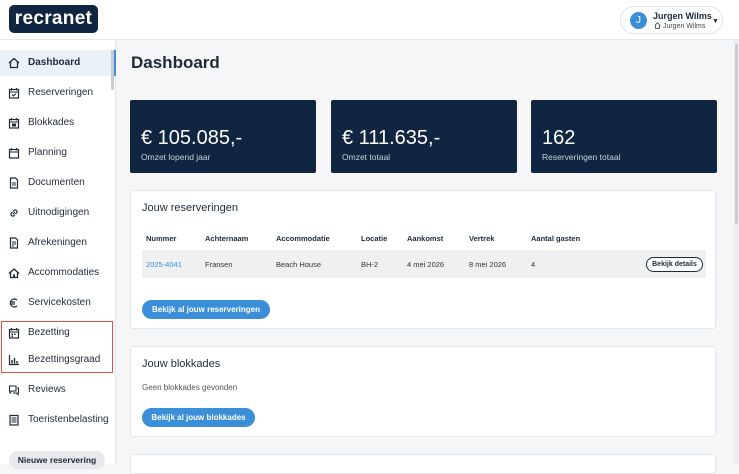 Image resolution: width=739 pixels, height=474 pixels. I want to click on cell-aantal-gasten: 4, so click(533, 264).